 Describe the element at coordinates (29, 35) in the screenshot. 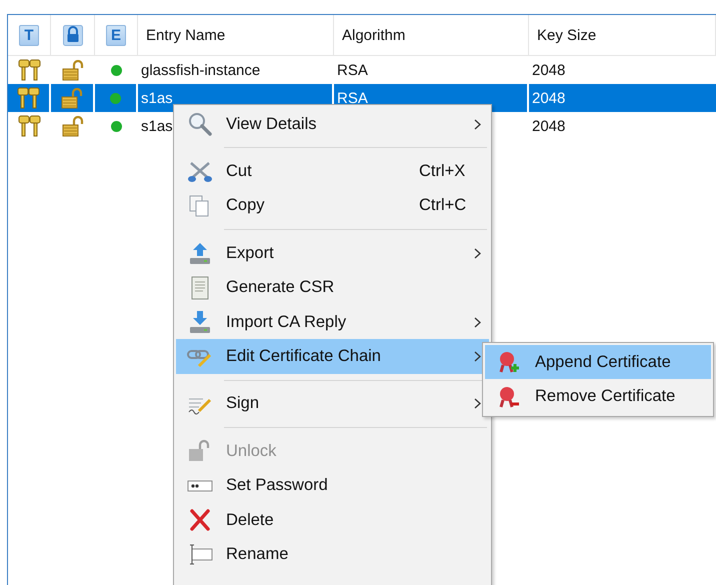

I see `column-header: T` at that location.